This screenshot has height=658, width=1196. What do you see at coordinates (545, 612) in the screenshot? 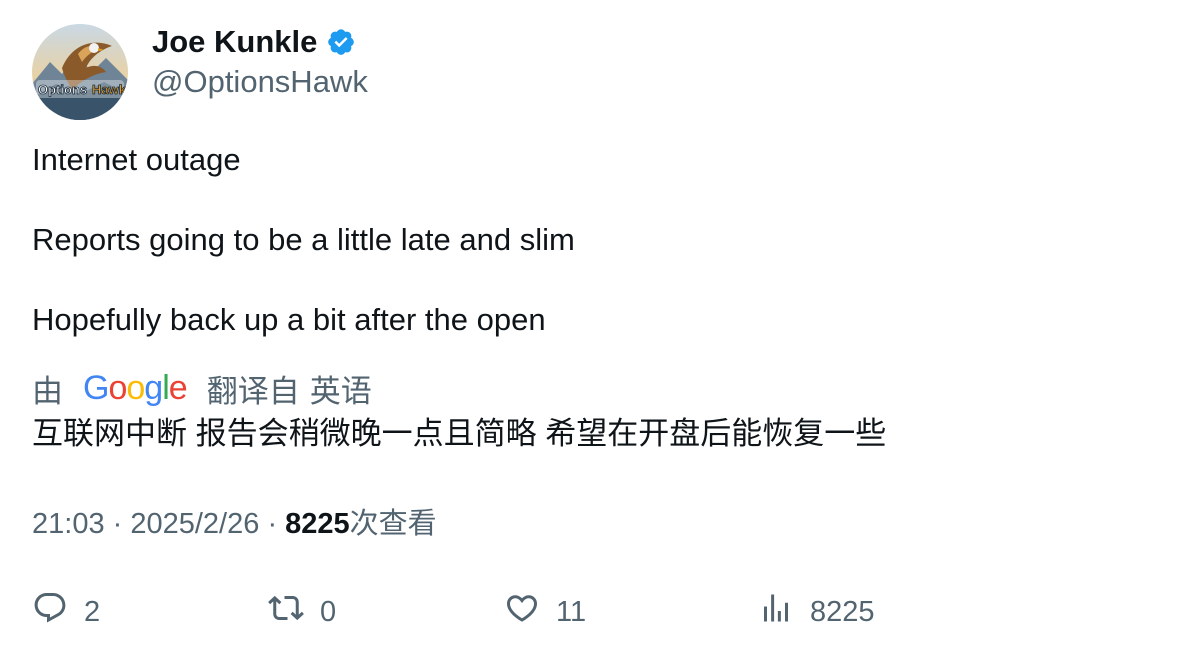
I see `like-button: 11` at bounding box center [545, 612].